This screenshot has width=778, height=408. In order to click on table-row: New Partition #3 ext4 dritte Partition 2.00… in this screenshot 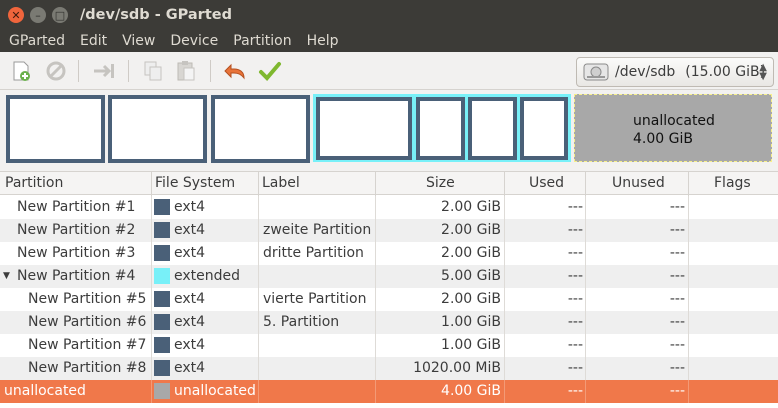, I will do `click(389, 253)`.